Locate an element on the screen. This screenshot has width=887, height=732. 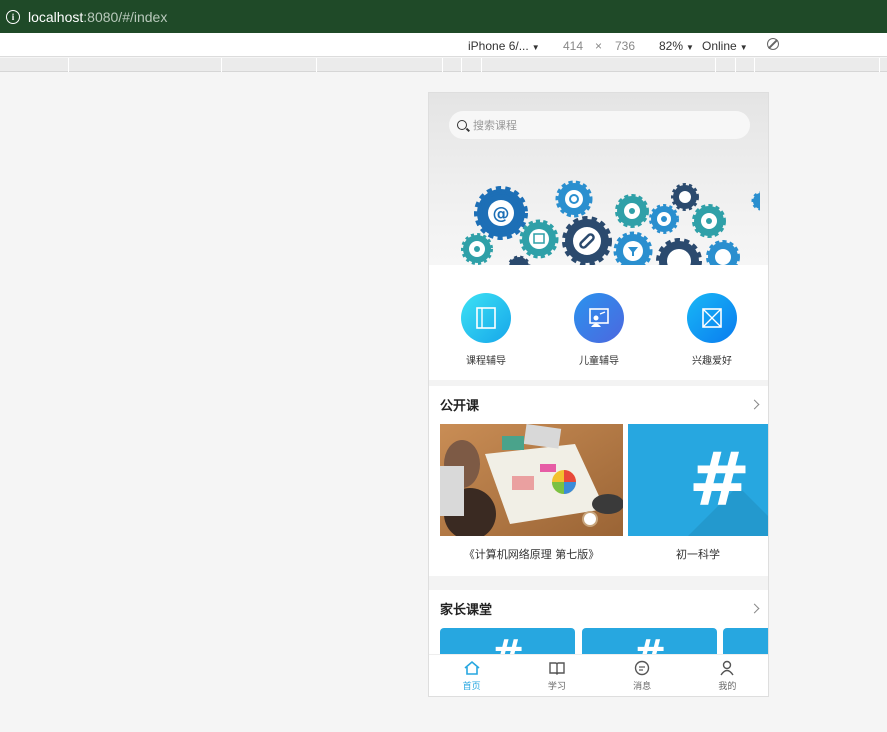
course-thumbnail: # is located at coordinates (698, 480).